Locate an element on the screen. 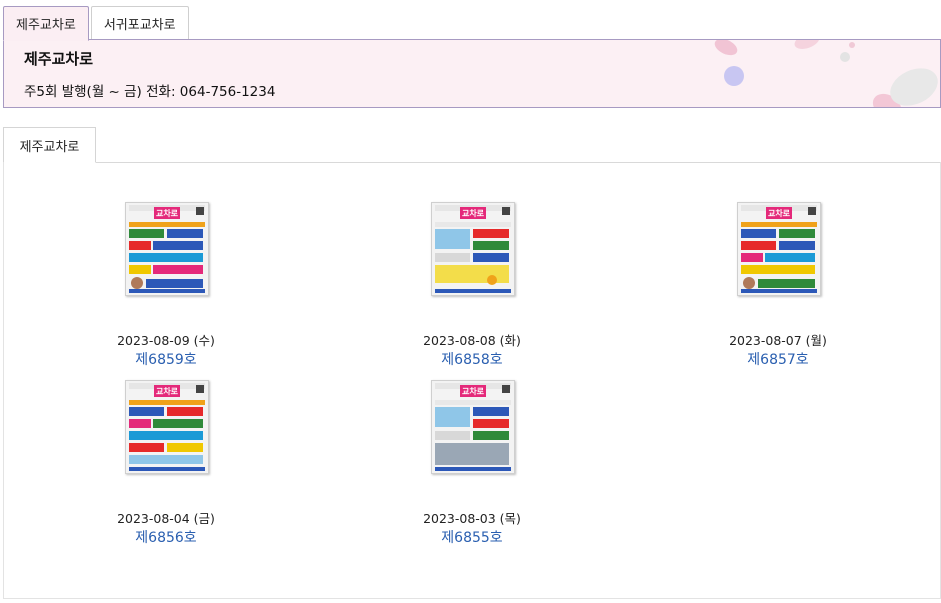 The width and height of the screenshot is (941, 603). issue-item: 교차로 2023-08-07 (월) 제6857호 is located at coordinates (778, 287).